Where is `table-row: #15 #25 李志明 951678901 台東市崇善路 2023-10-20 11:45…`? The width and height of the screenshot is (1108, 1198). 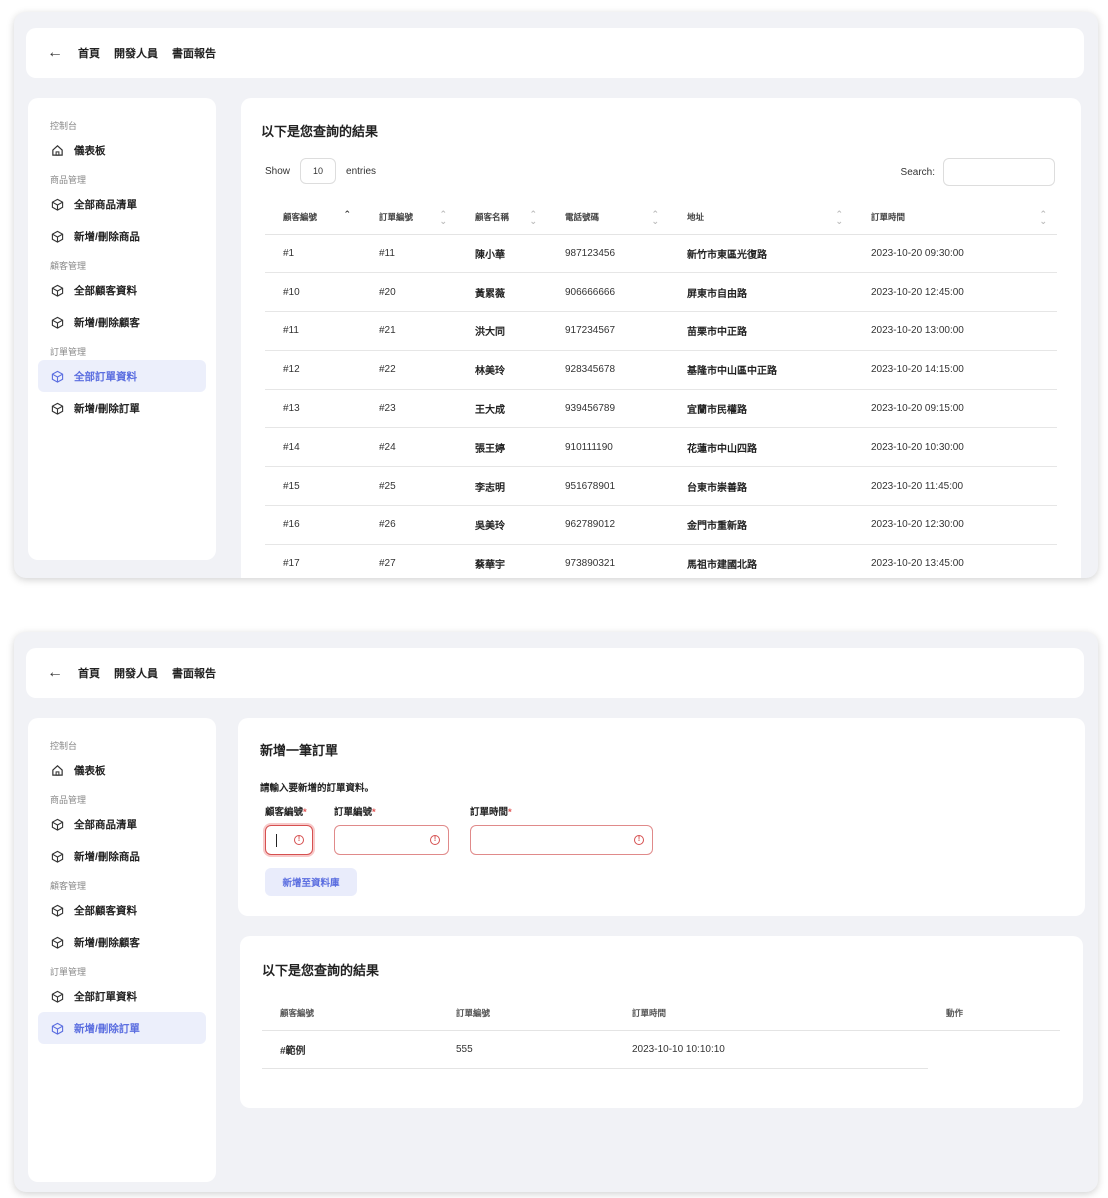 table-row: #15 #25 李志明 951678901 台東市崇善路 2023-10-20 11:45… is located at coordinates (661, 486).